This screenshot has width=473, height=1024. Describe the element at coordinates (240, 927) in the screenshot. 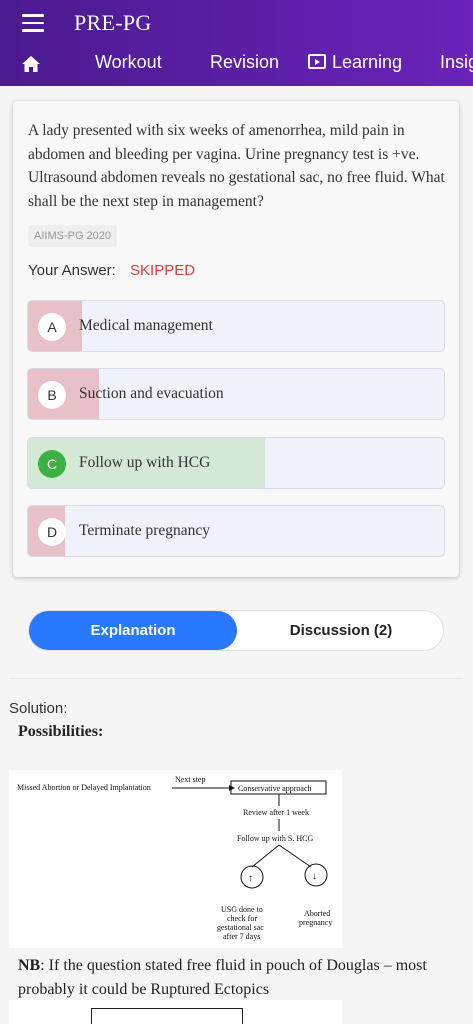

I see `flow-left-result-2: gestational sac` at that location.